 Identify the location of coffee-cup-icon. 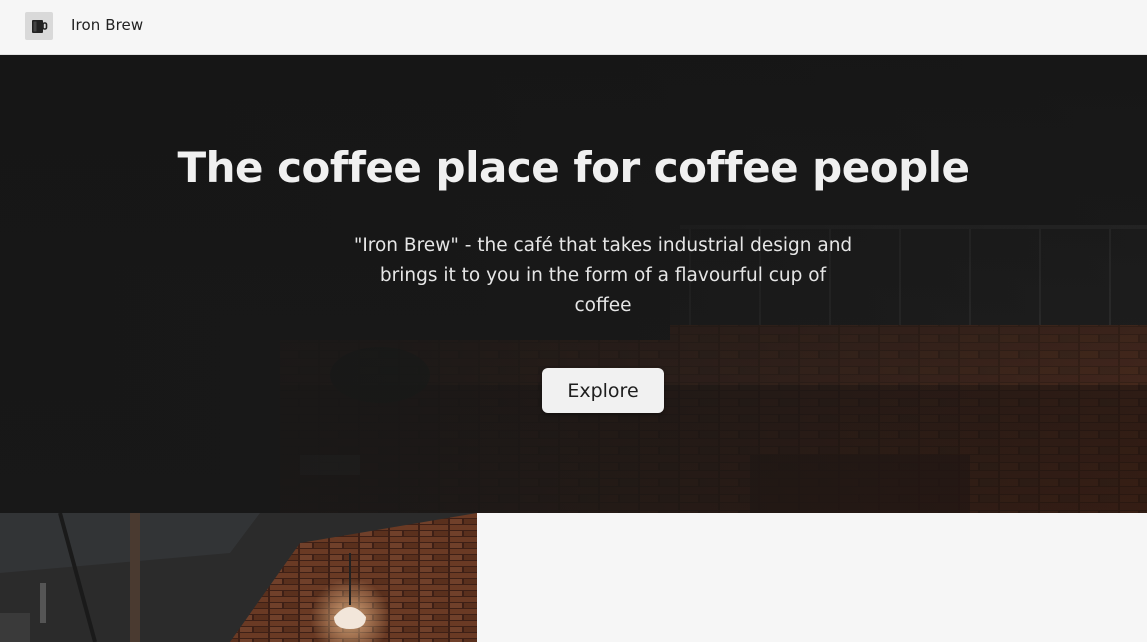
(39, 26).